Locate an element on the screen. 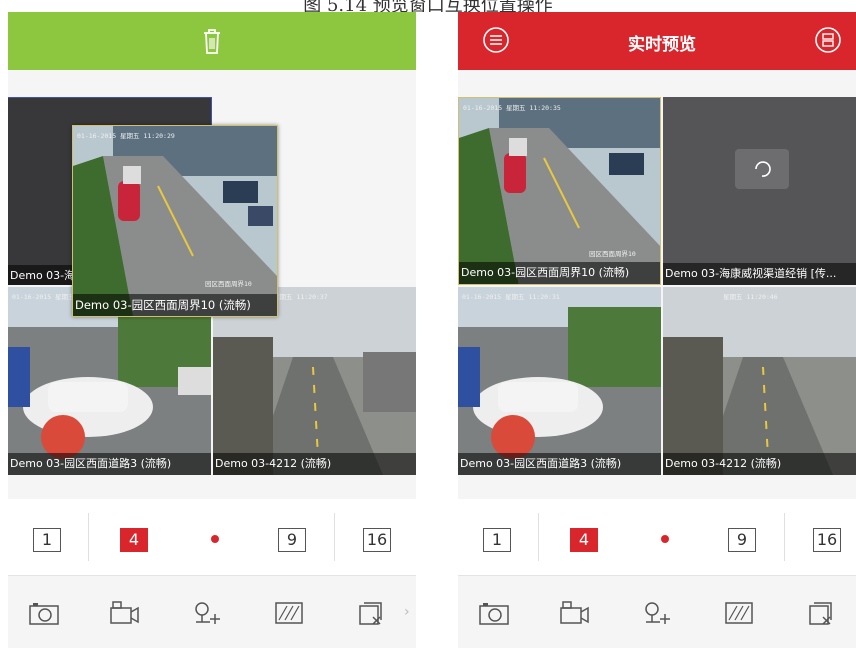 The height and width of the screenshot is (648, 856). header-bar: 实时预览 is located at coordinates (657, 41).